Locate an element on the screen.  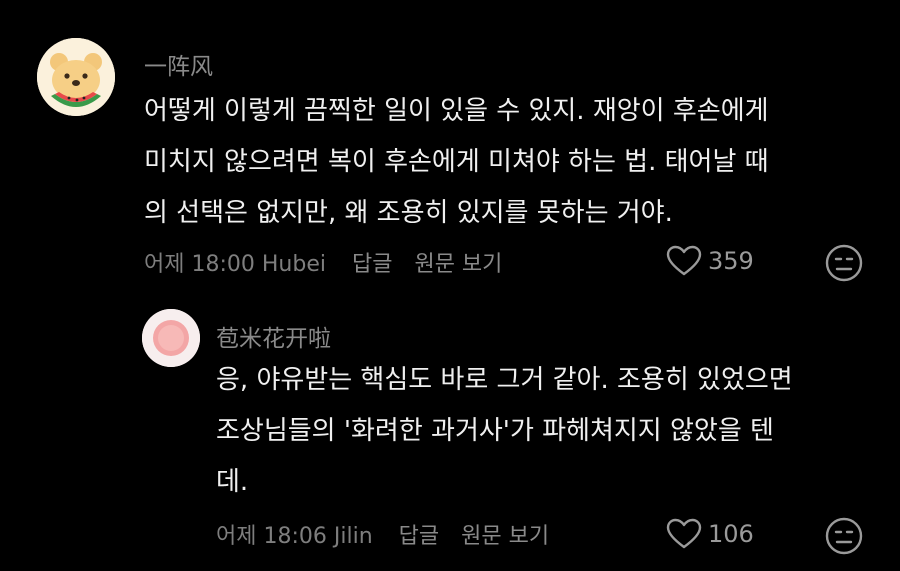
like-button: 359 is located at coordinates (710, 261).